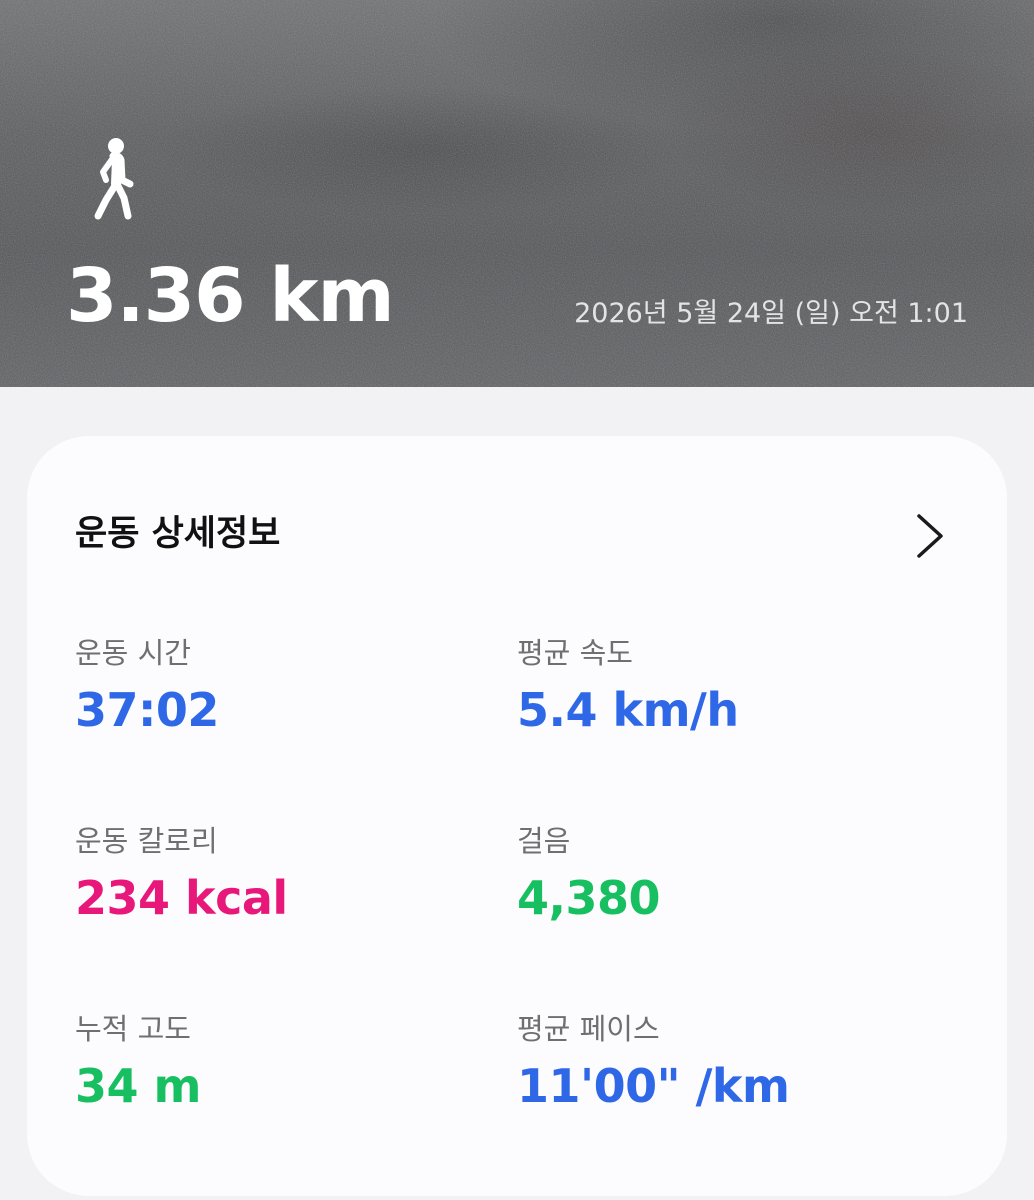 The image size is (1034, 1200). I want to click on stat-value: 37:02, so click(147, 710).